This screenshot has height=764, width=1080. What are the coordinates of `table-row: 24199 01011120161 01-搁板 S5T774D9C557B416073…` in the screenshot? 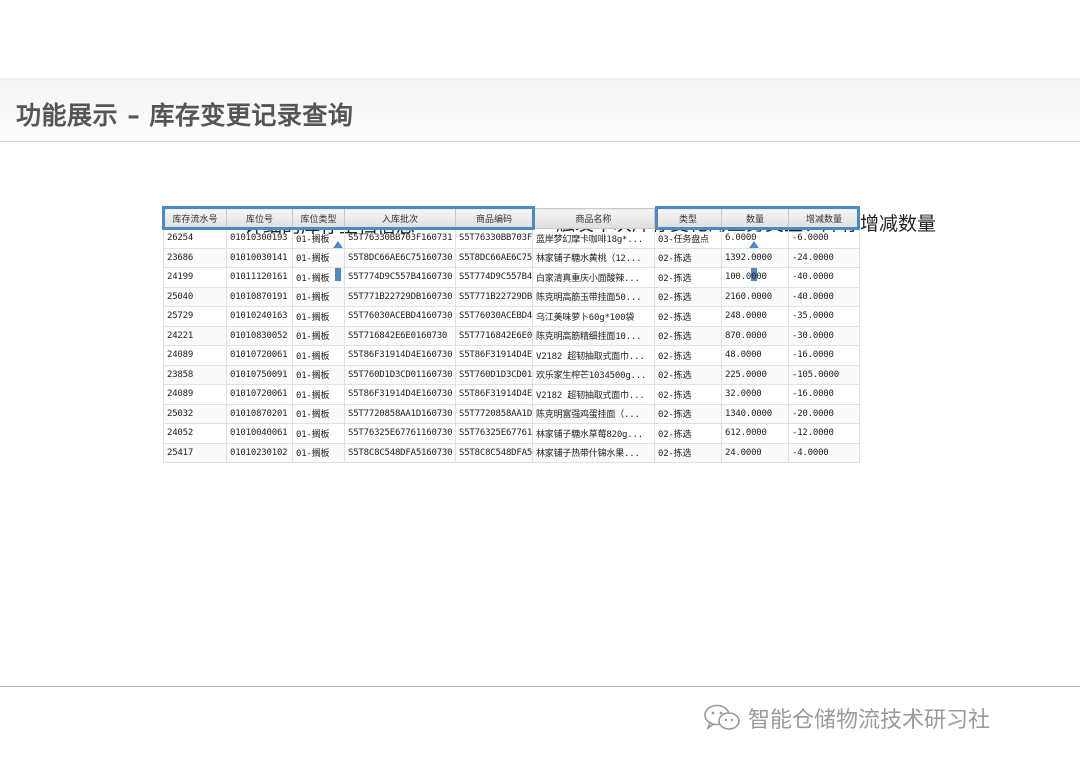 It's located at (511, 277).